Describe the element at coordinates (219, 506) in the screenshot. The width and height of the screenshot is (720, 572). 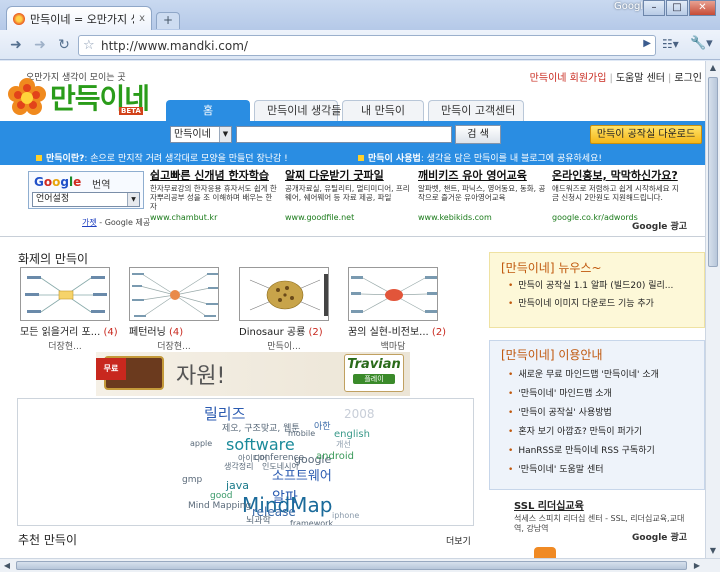
I see `tag-link: Mind Mapping` at that location.